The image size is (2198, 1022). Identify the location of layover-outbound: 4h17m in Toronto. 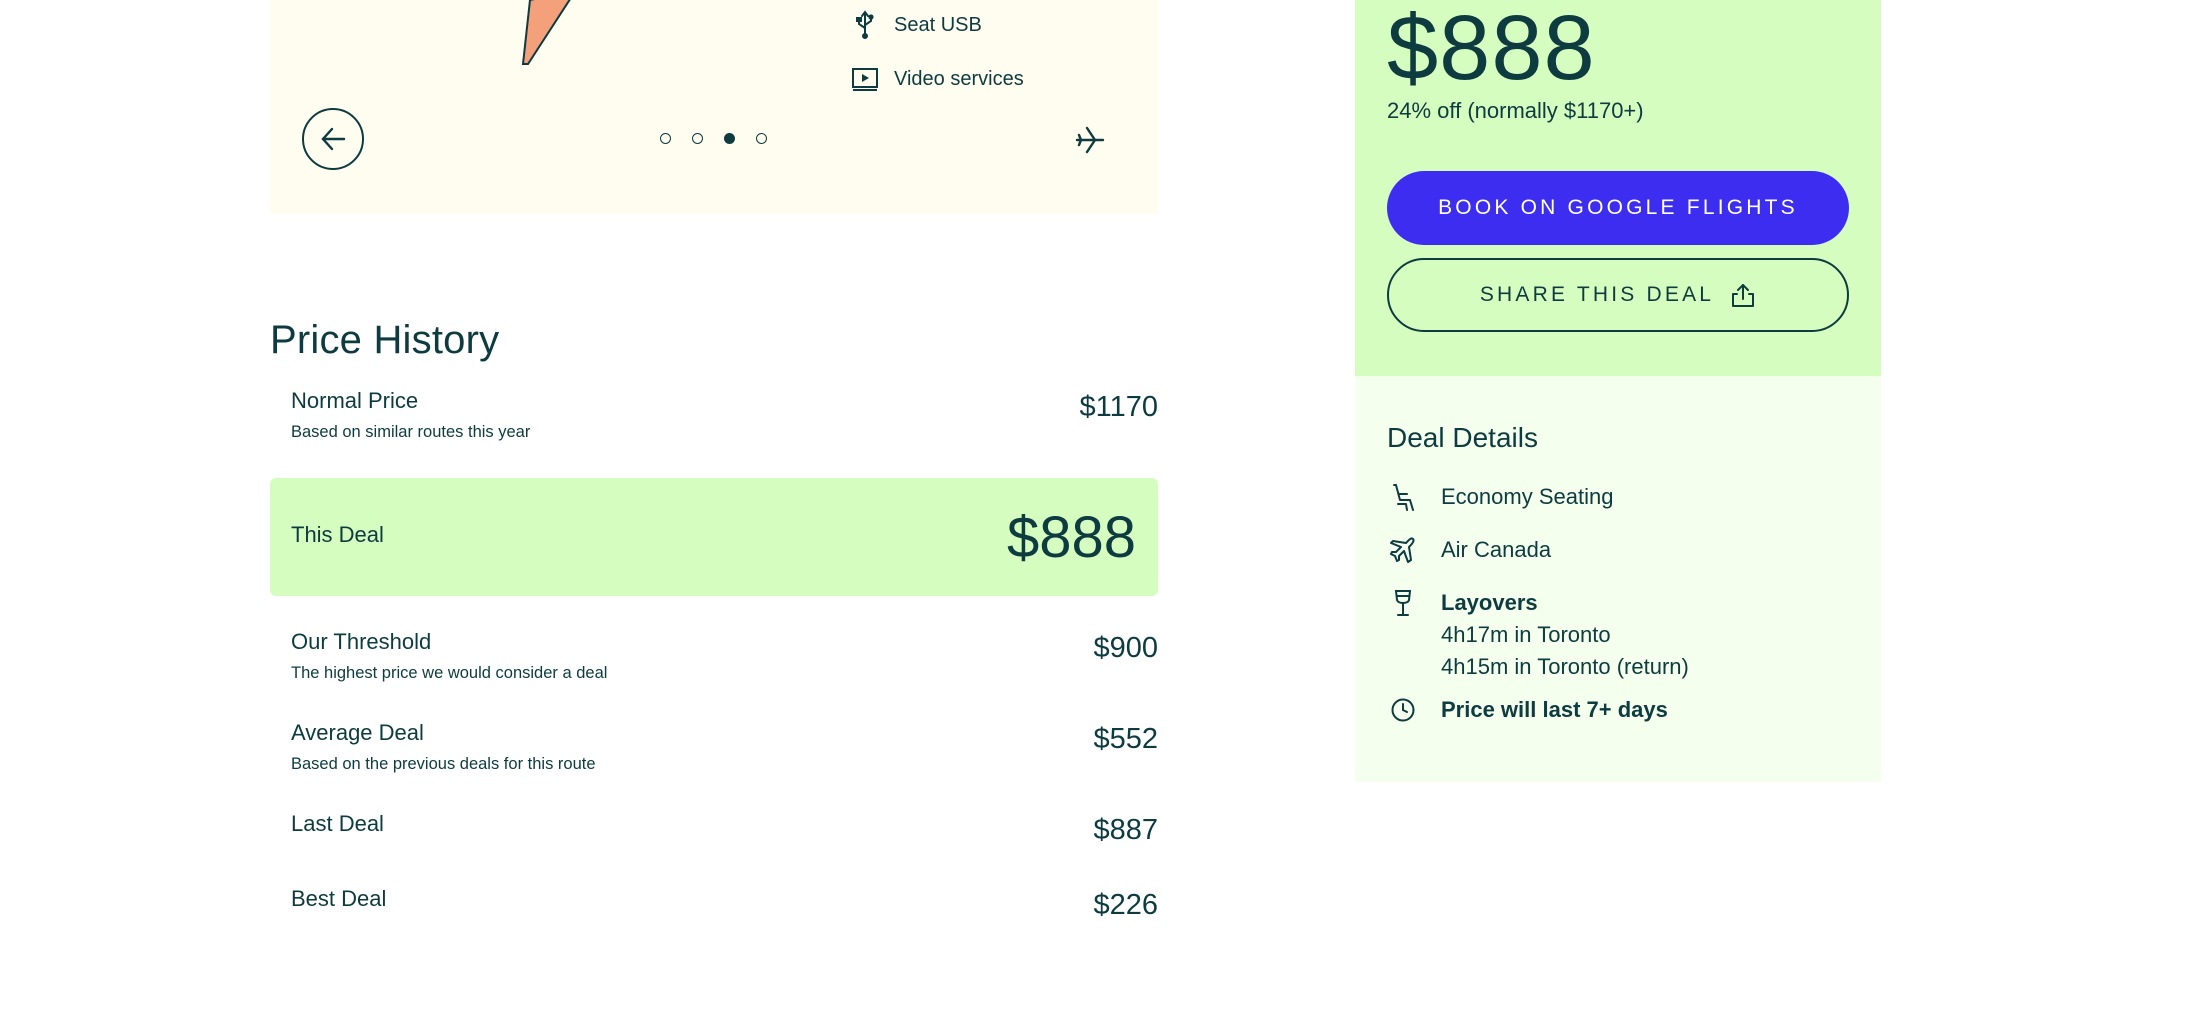
(1526, 634).